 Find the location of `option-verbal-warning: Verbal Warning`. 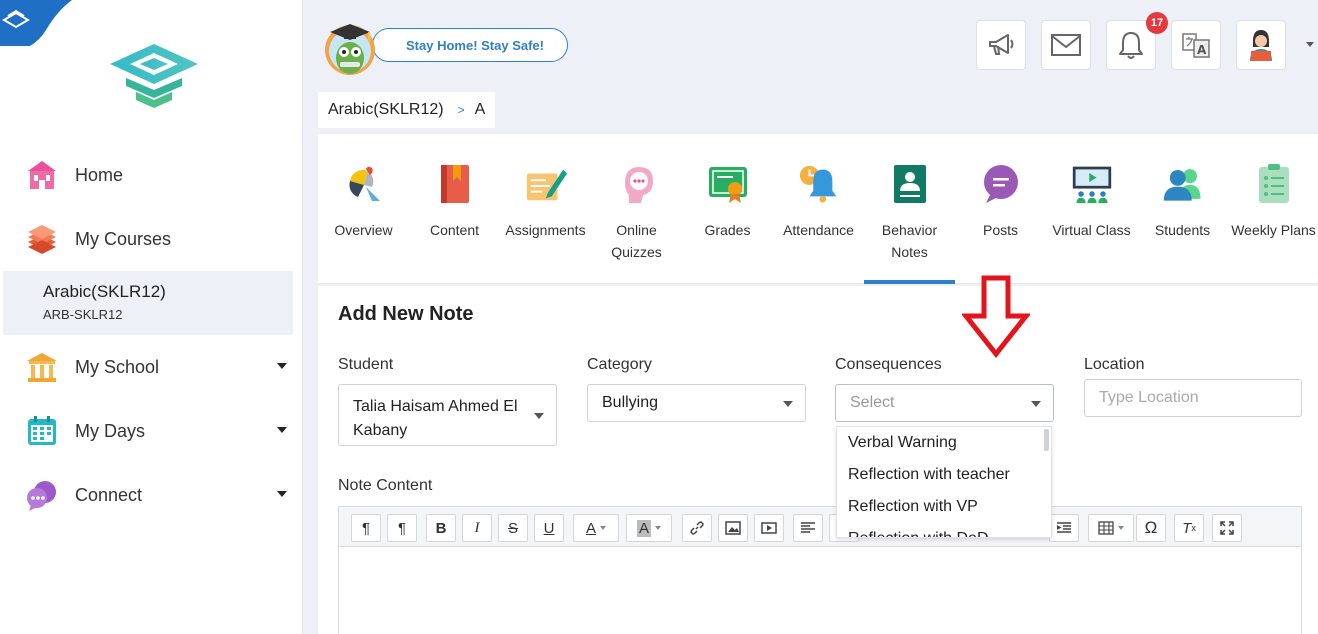

option-verbal-warning: Verbal Warning is located at coordinates (944, 443).